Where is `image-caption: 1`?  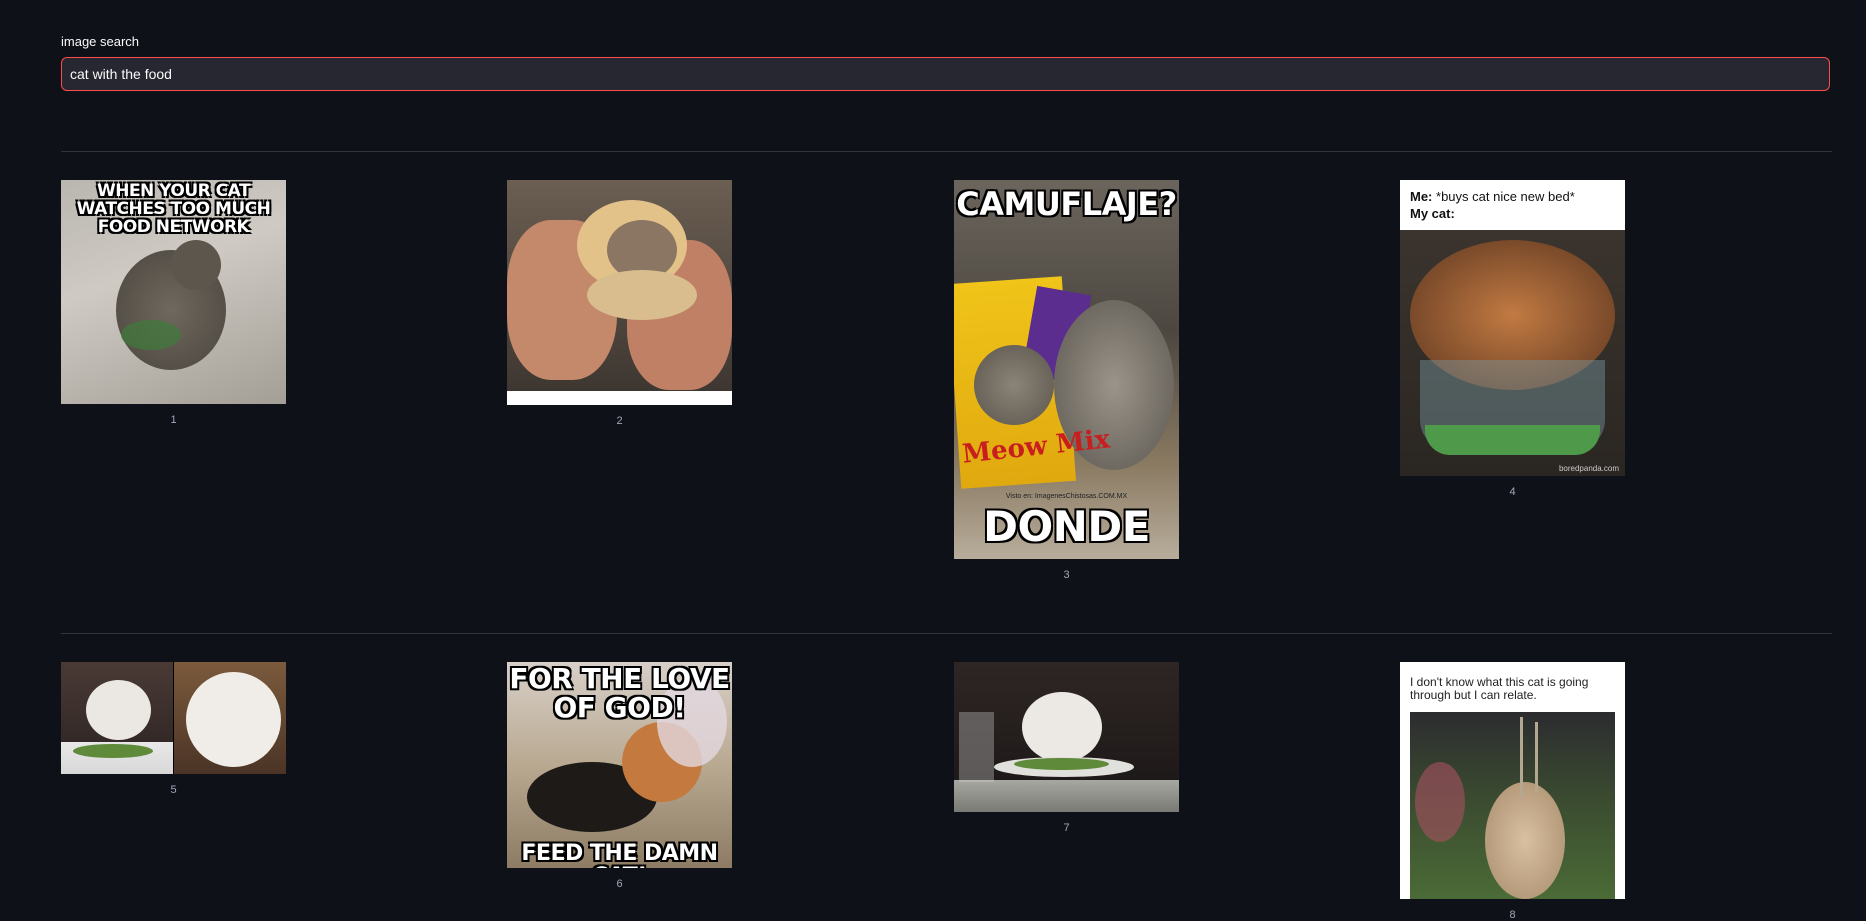
image-caption: 1 is located at coordinates (173, 420).